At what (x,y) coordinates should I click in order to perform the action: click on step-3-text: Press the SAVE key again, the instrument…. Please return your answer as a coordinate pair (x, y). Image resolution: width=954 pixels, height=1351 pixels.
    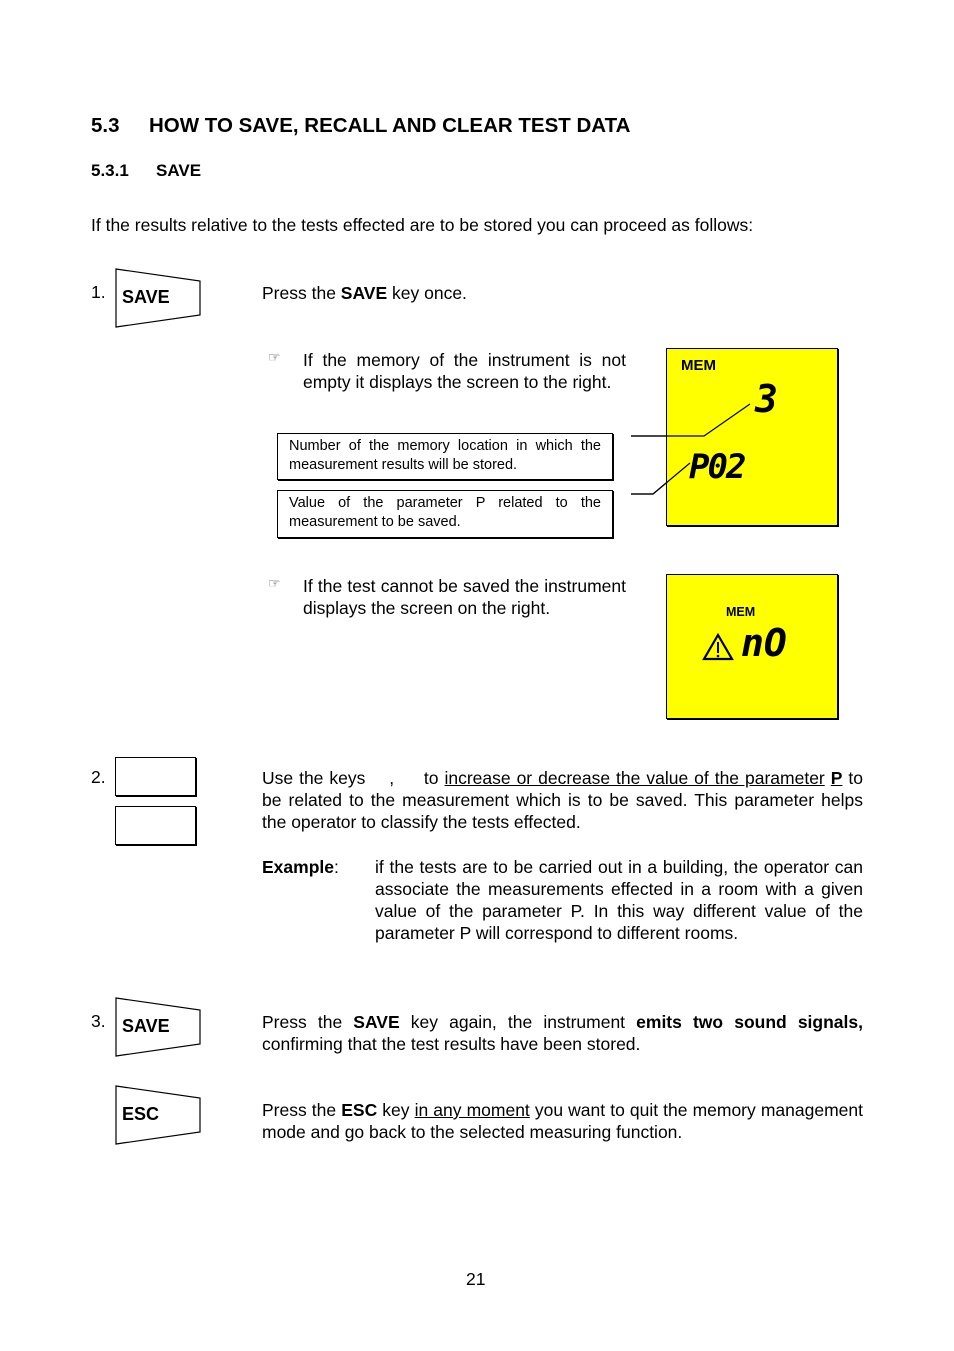
    Looking at the image, I should click on (562, 1033).